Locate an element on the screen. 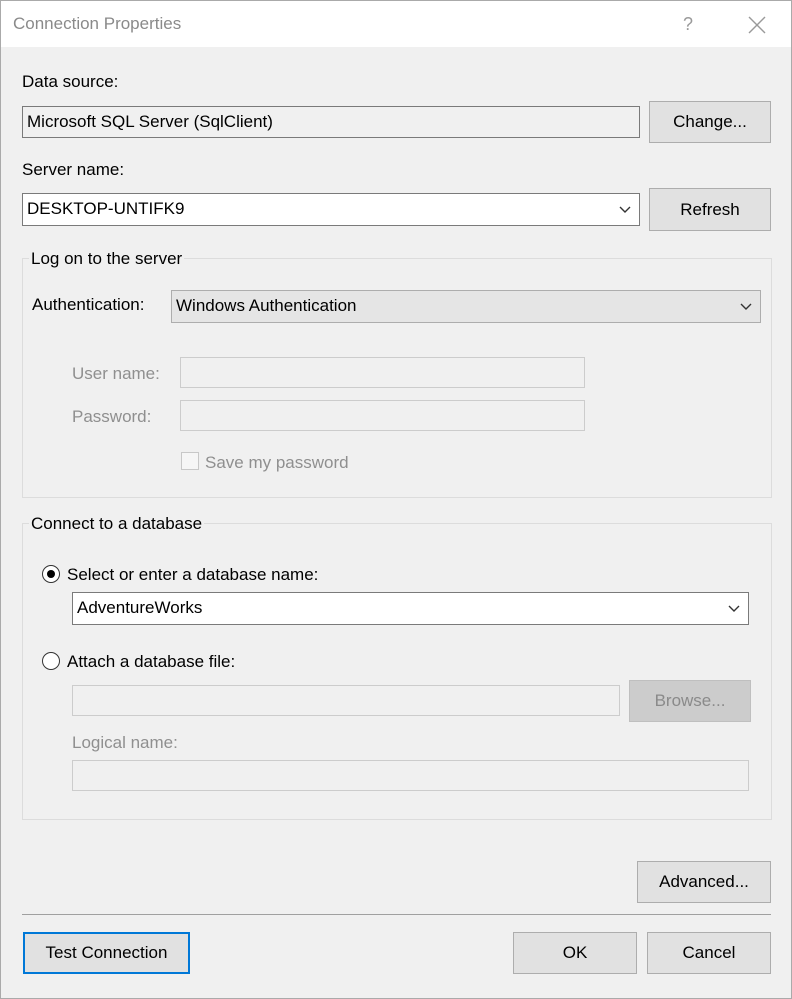  user-name-label: User name: is located at coordinates (116, 373).